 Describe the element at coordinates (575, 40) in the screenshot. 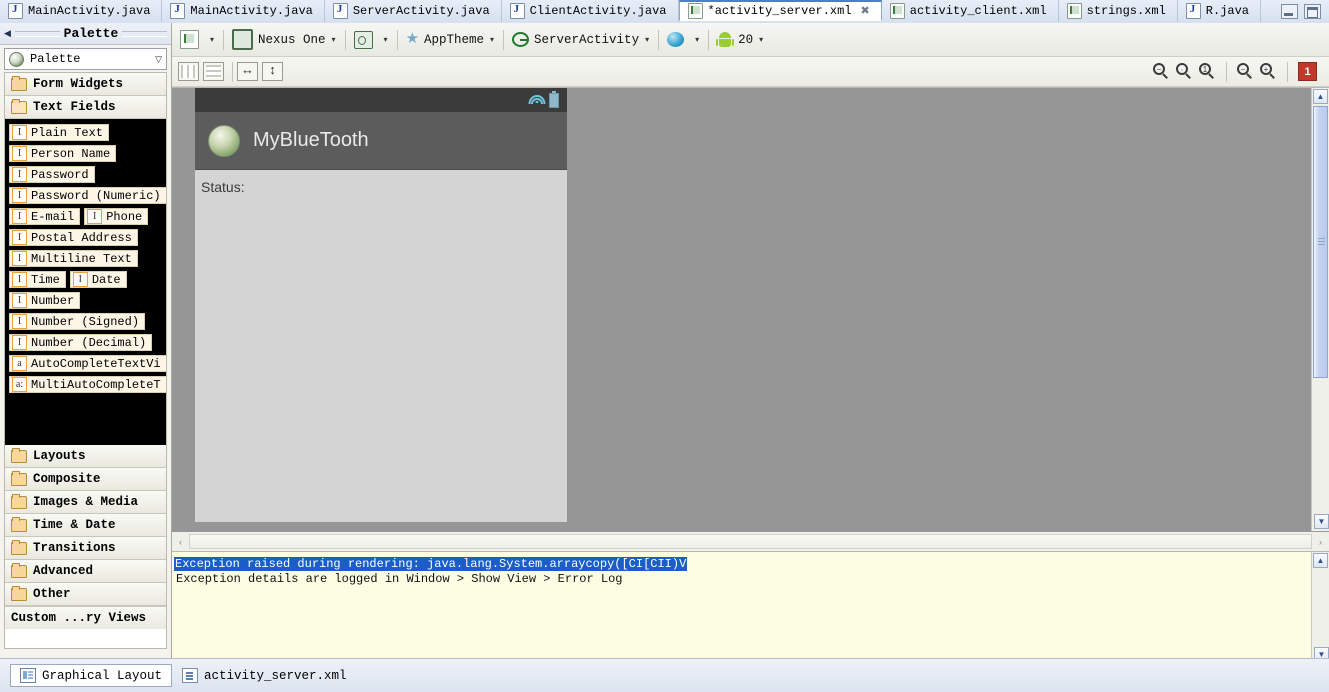

I see `activity-selector-button: ServerActivity` at that location.